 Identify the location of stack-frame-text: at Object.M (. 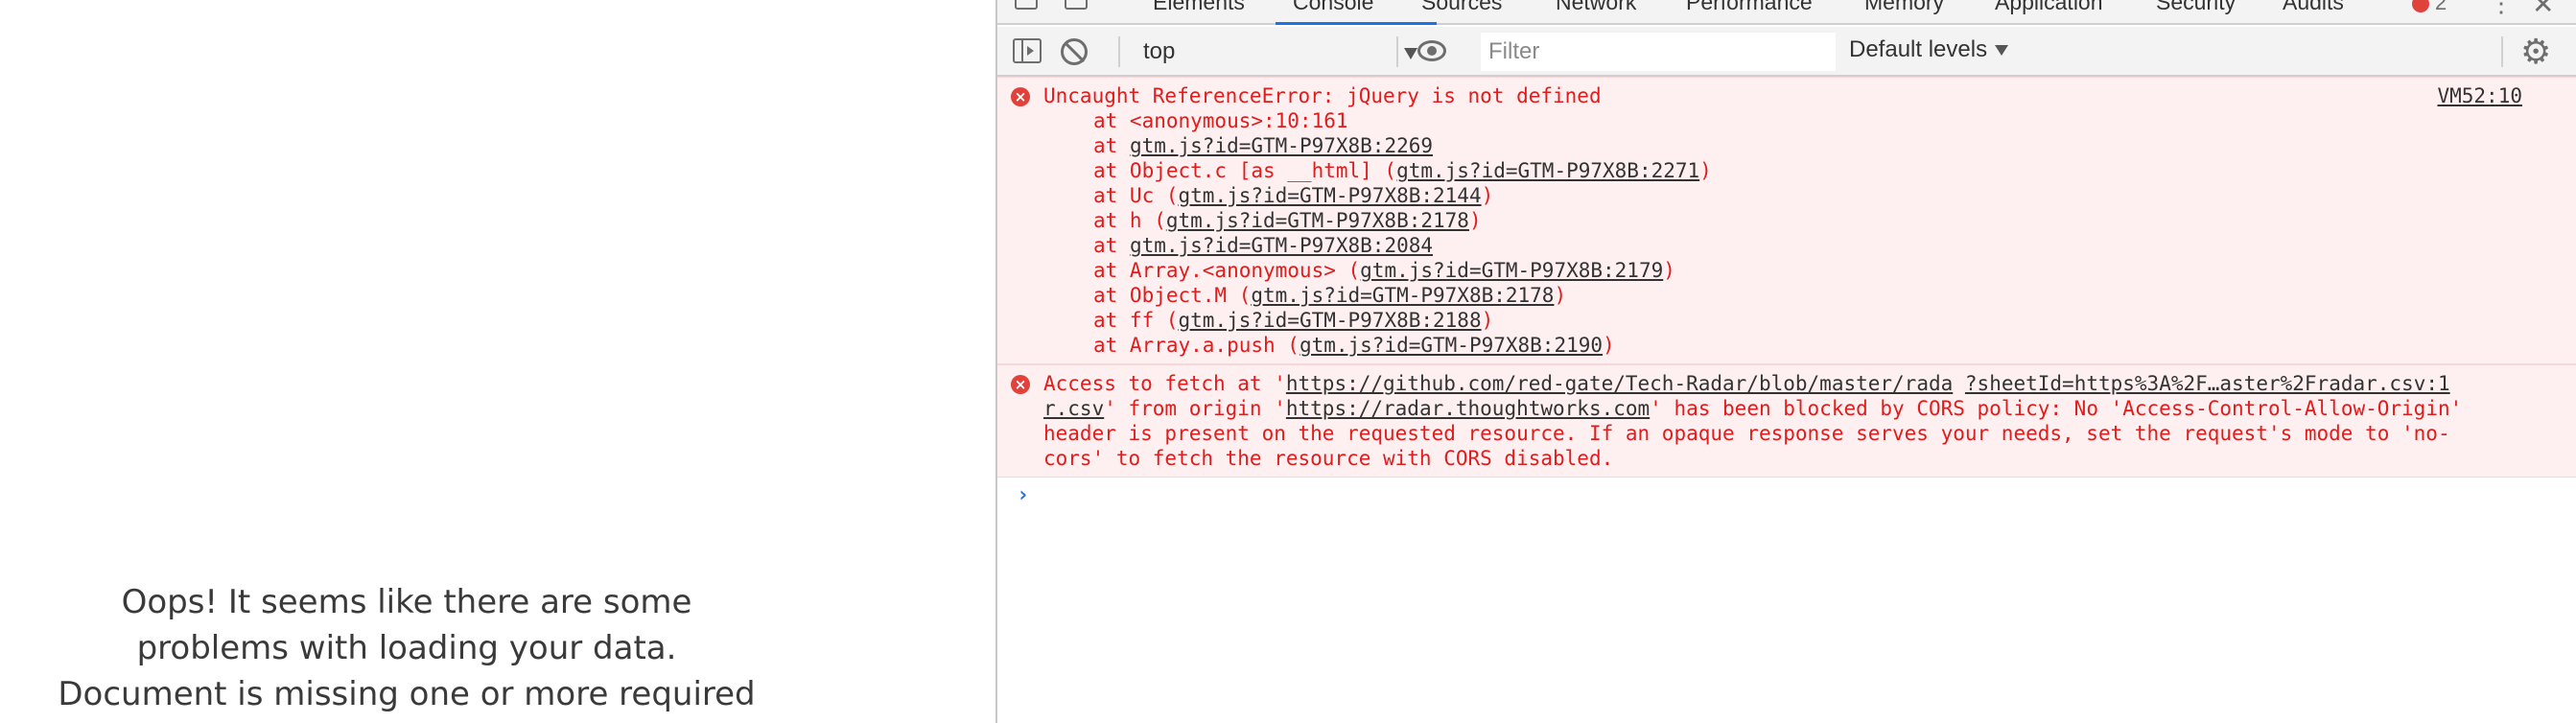
(1172, 295).